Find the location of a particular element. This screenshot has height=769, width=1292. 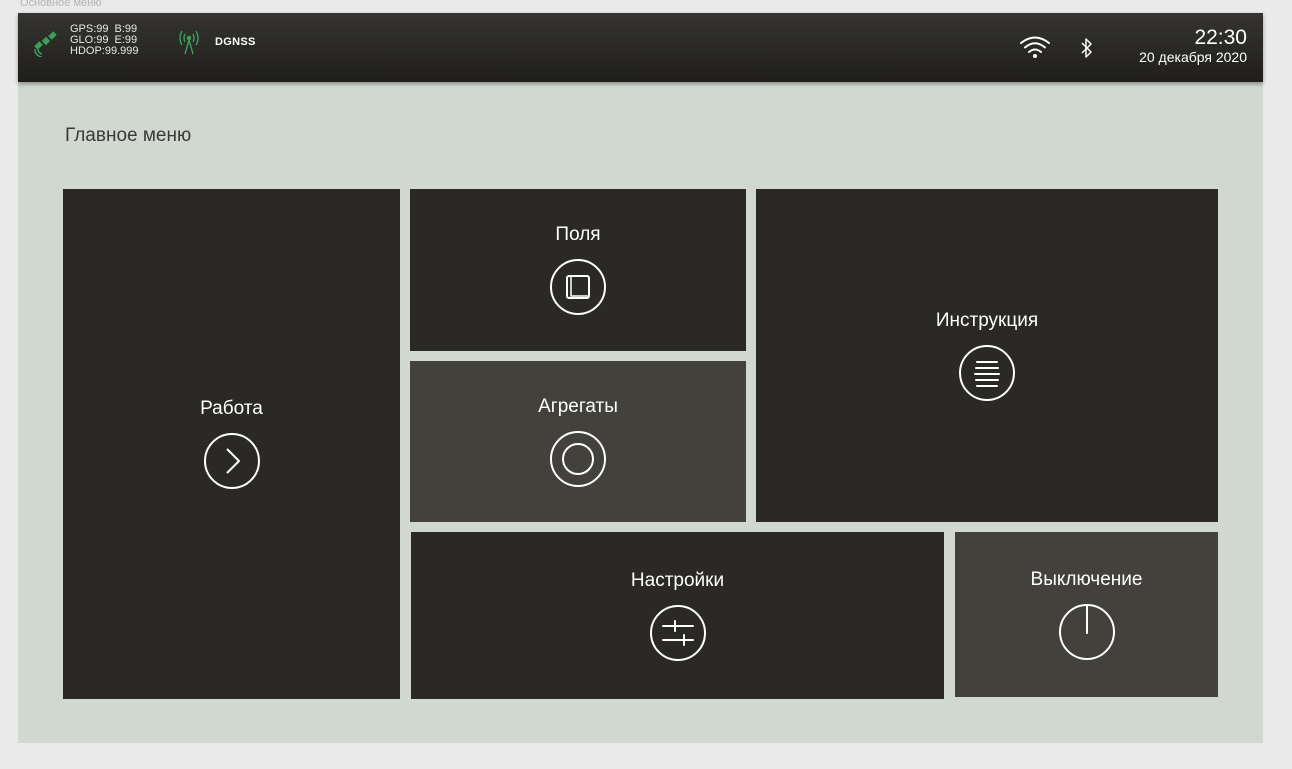

clock: 22:30 20 декабря 2020 is located at coordinates (1193, 46).